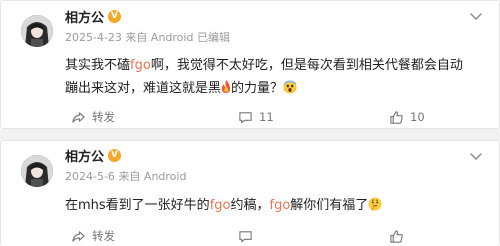 This screenshot has width=500, height=246. Describe the element at coordinates (407, 117) in the screenshot. I see `like-button: 10` at that location.